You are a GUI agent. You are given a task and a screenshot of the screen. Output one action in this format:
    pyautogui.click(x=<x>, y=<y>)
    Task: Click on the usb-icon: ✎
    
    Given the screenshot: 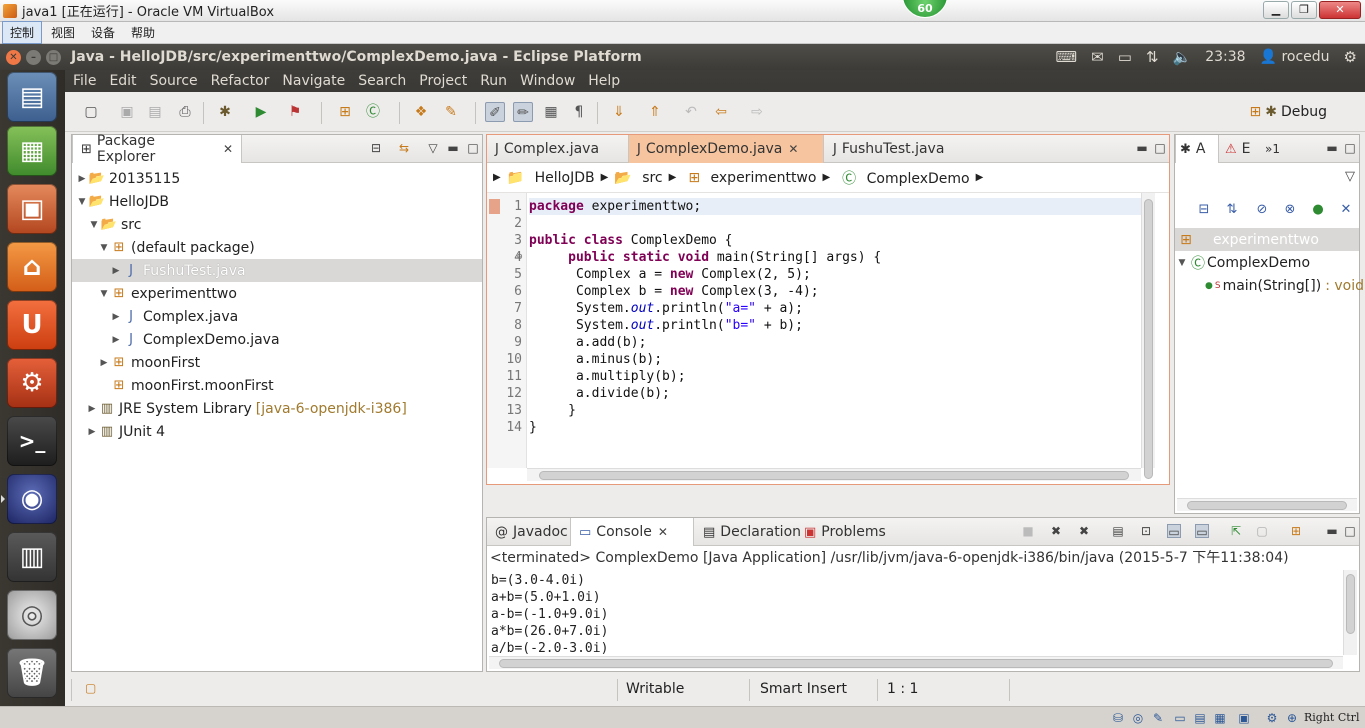 What is the action you would take?
    pyautogui.click(x=1158, y=718)
    